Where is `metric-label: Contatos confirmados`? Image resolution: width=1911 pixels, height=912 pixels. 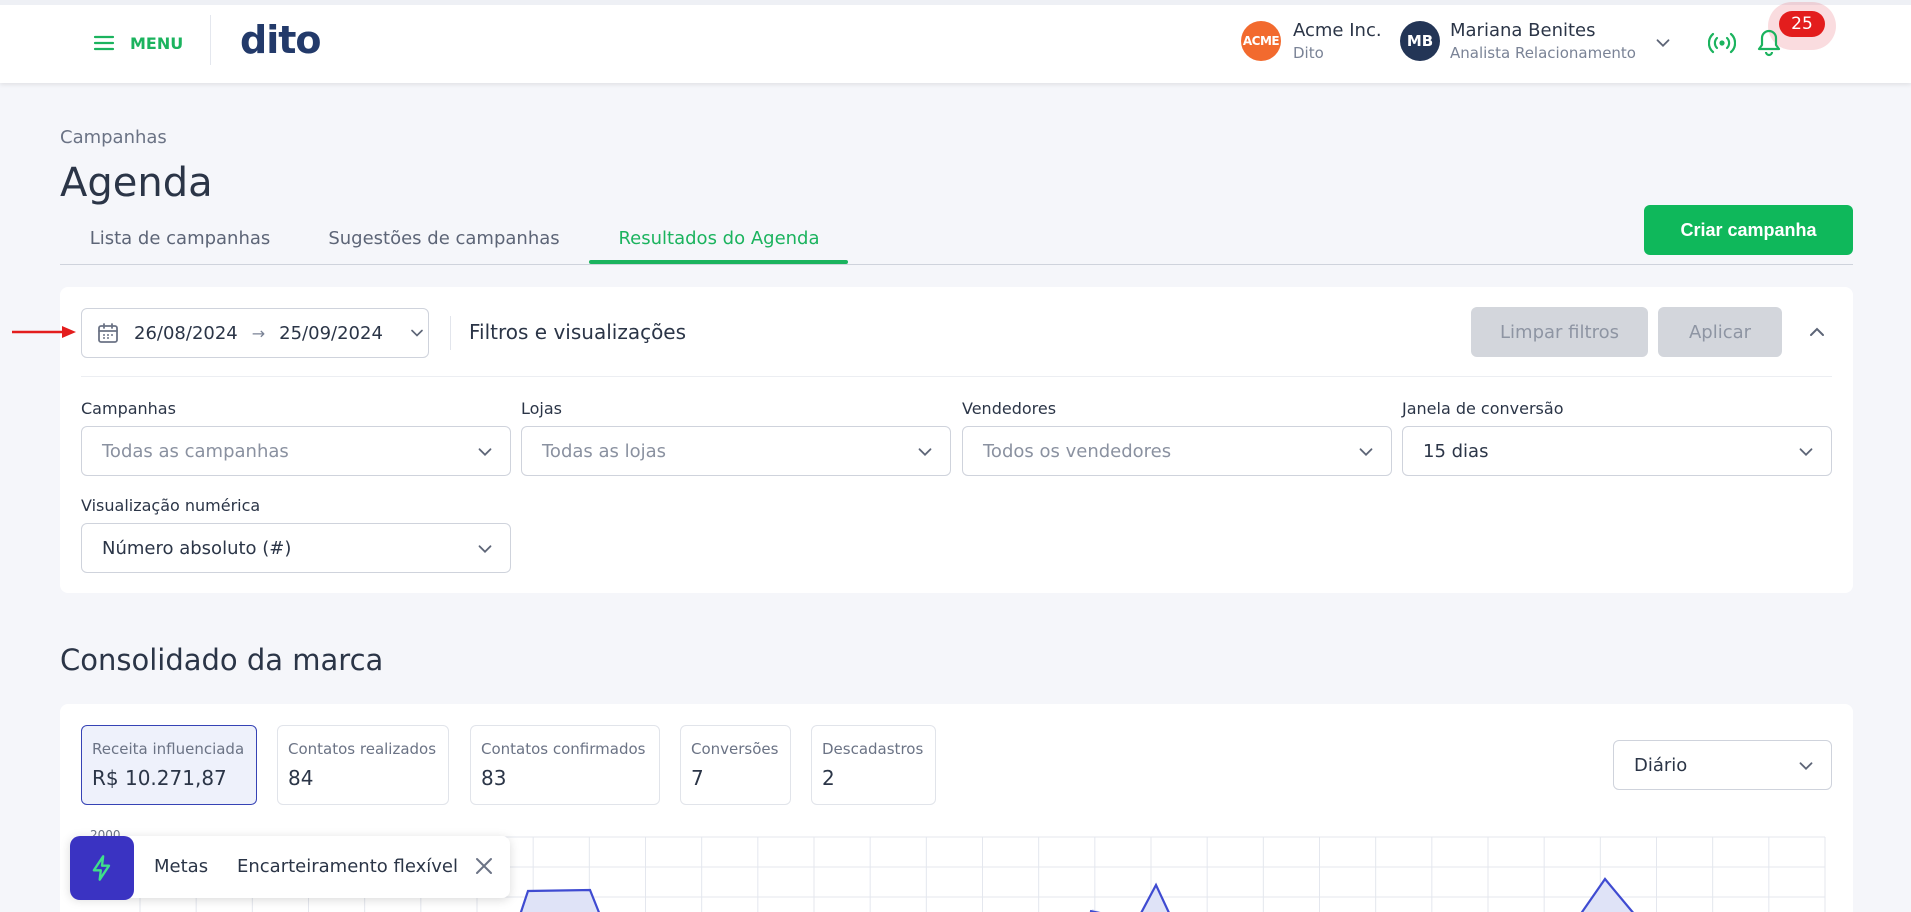
metric-label: Contatos confirmados is located at coordinates (563, 749).